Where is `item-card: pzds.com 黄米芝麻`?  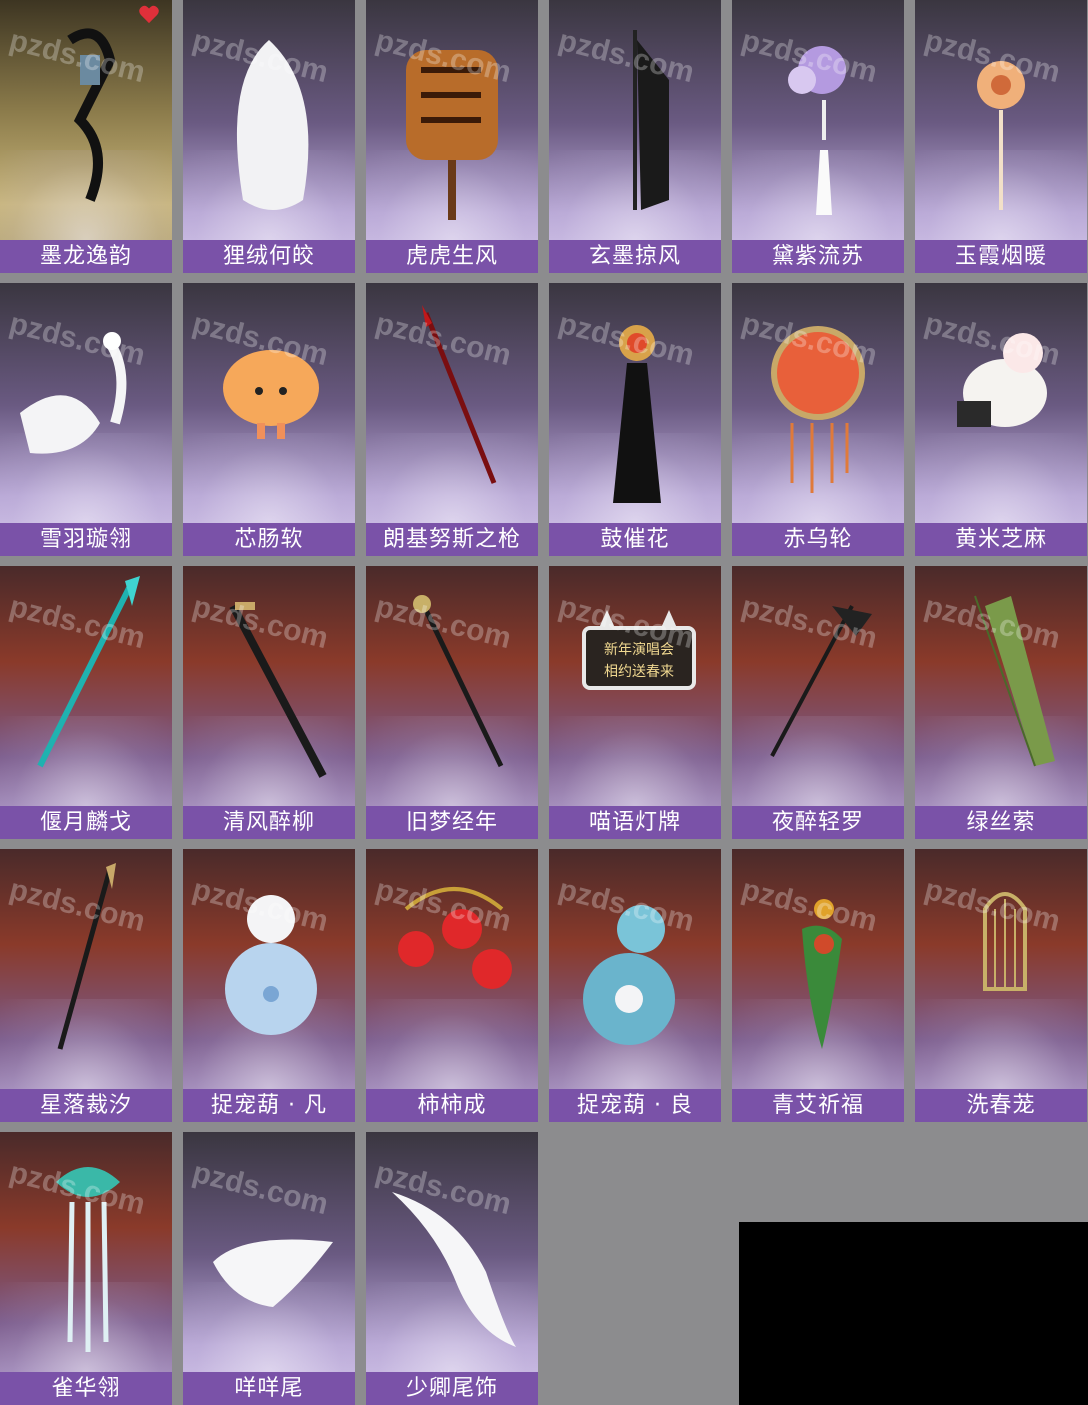
item-card: pzds.com 黄米芝麻 is located at coordinates (1001, 419).